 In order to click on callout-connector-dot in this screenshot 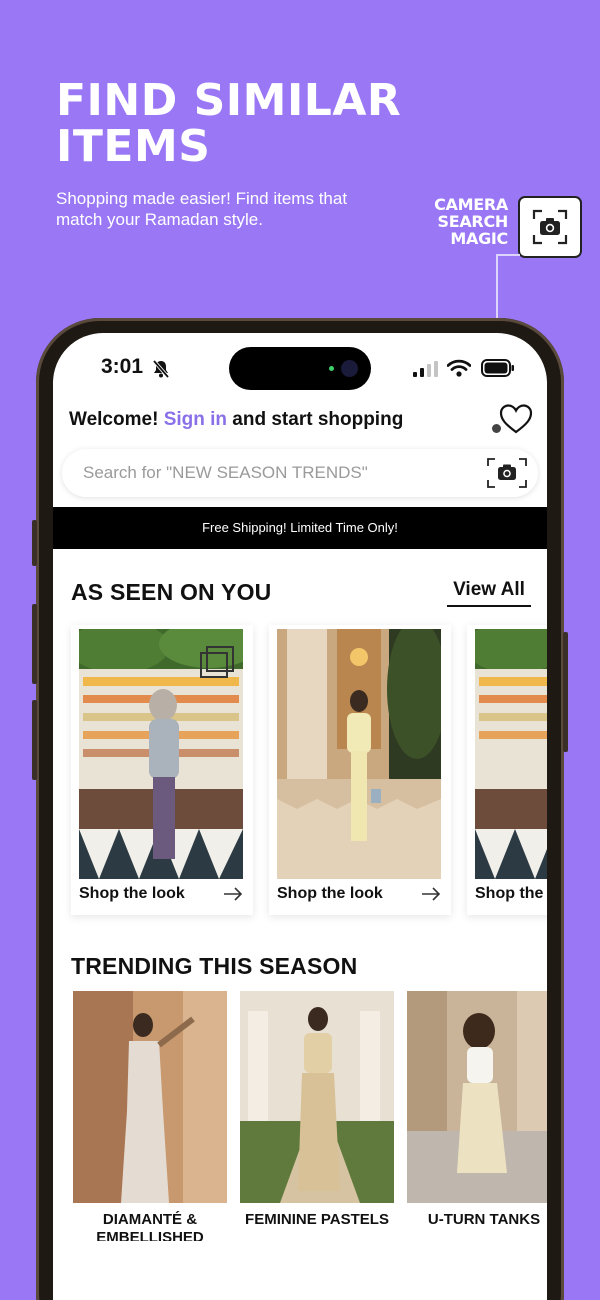, I will do `click(496, 428)`.